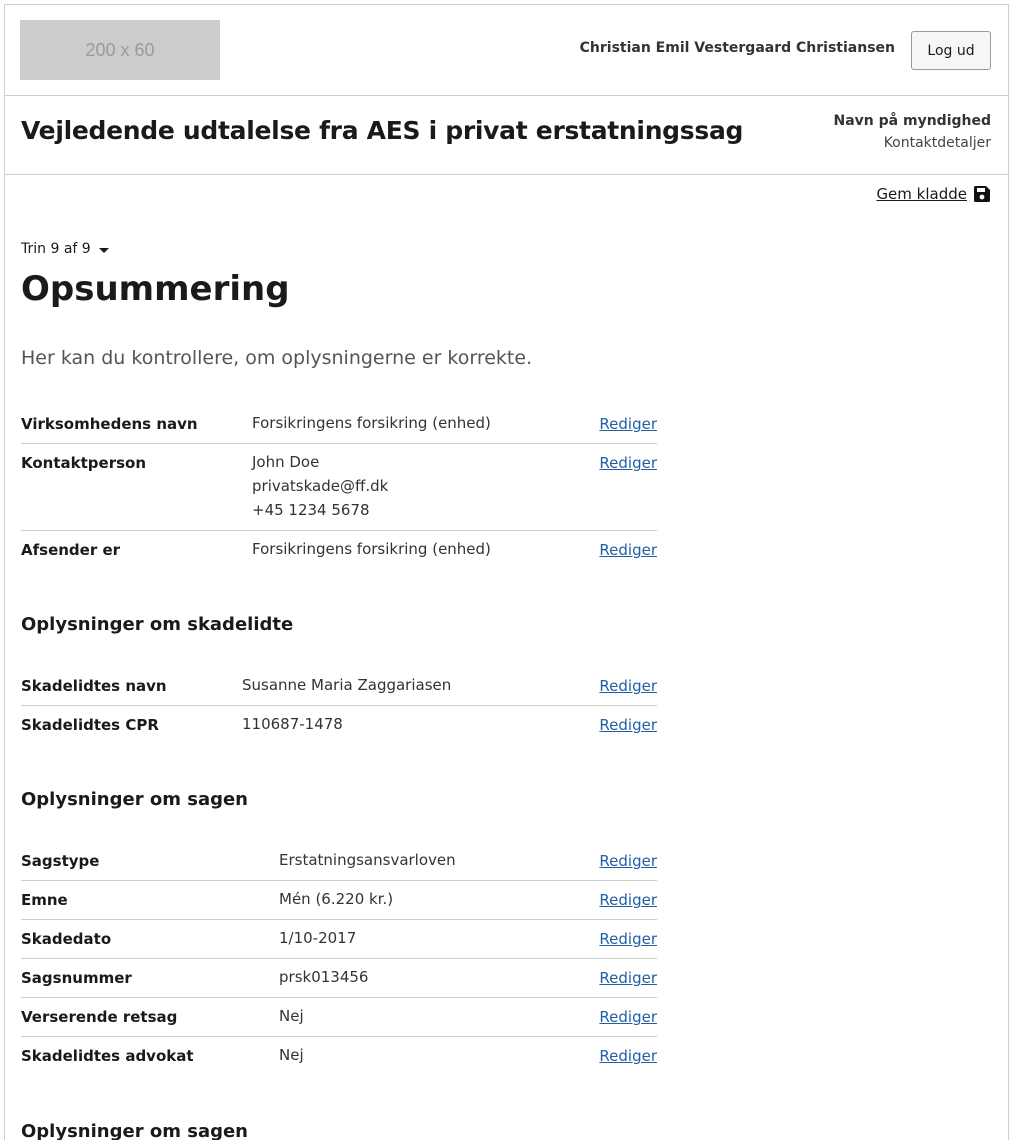  I want to click on table-row: Verserende retsag Nej Rediger, so click(339, 1017).